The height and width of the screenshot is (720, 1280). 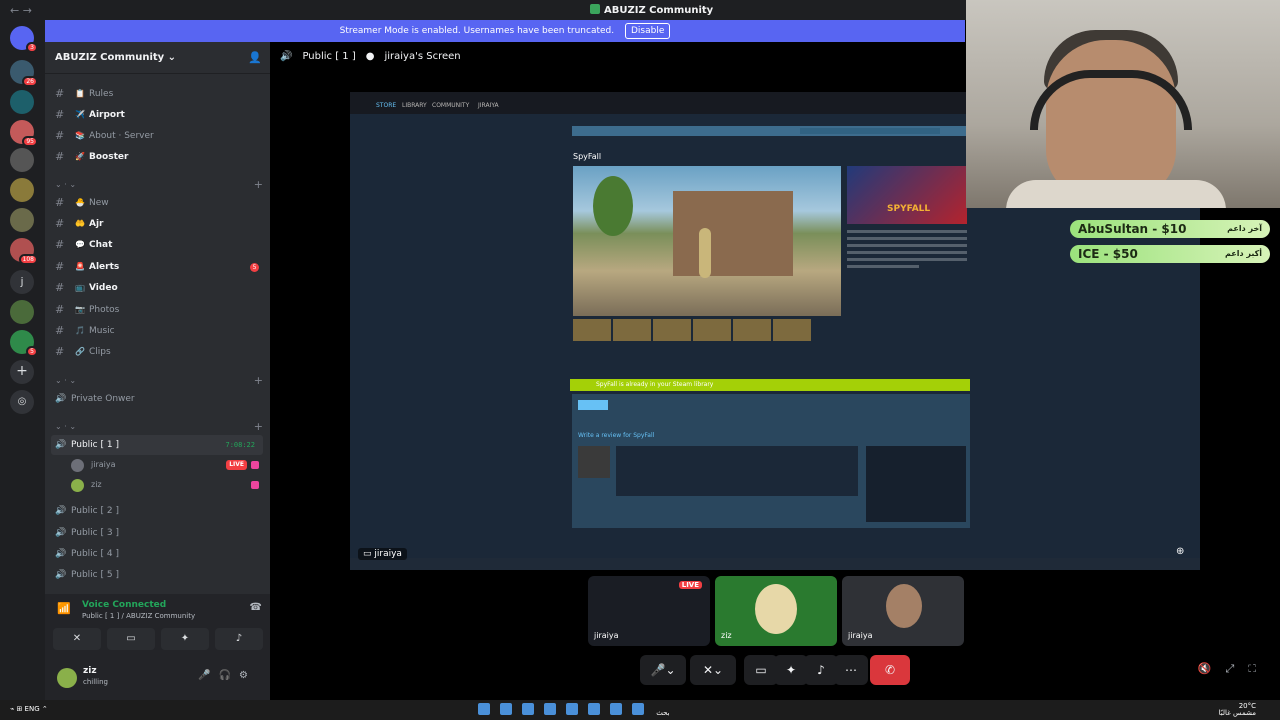 What do you see at coordinates (24, 39) in the screenshot?
I see `discord-home-icon: 3` at bounding box center [24, 39].